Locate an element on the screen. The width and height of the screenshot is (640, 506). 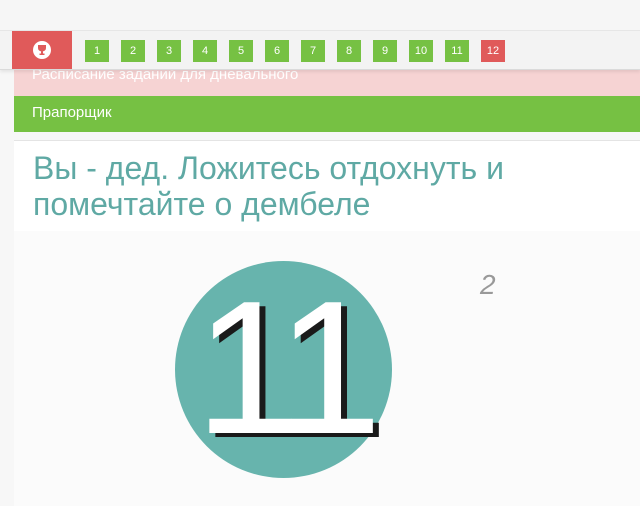
level-button-5: 5 is located at coordinates (241, 51).